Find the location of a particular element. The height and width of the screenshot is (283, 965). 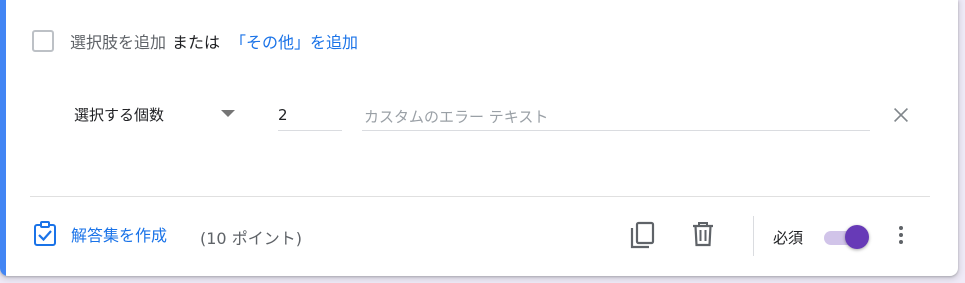

add-option-row: 選択肢を追加 または 「その他」を追加 is located at coordinates (195, 41).